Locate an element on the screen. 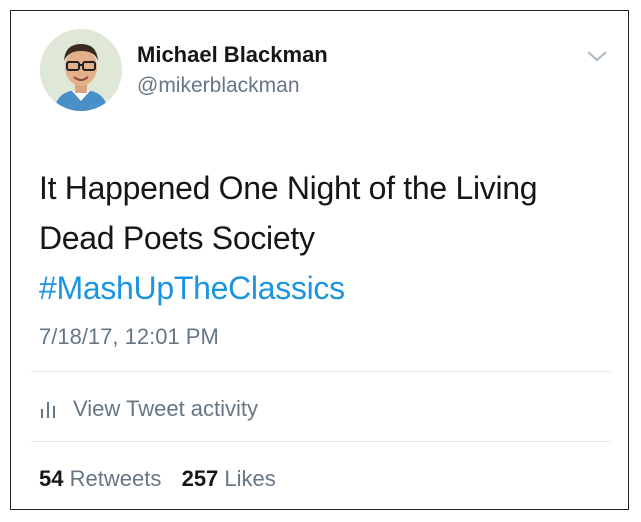 This screenshot has width=641, height=522. activity-label: View Tweet activity is located at coordinates (166, 408).